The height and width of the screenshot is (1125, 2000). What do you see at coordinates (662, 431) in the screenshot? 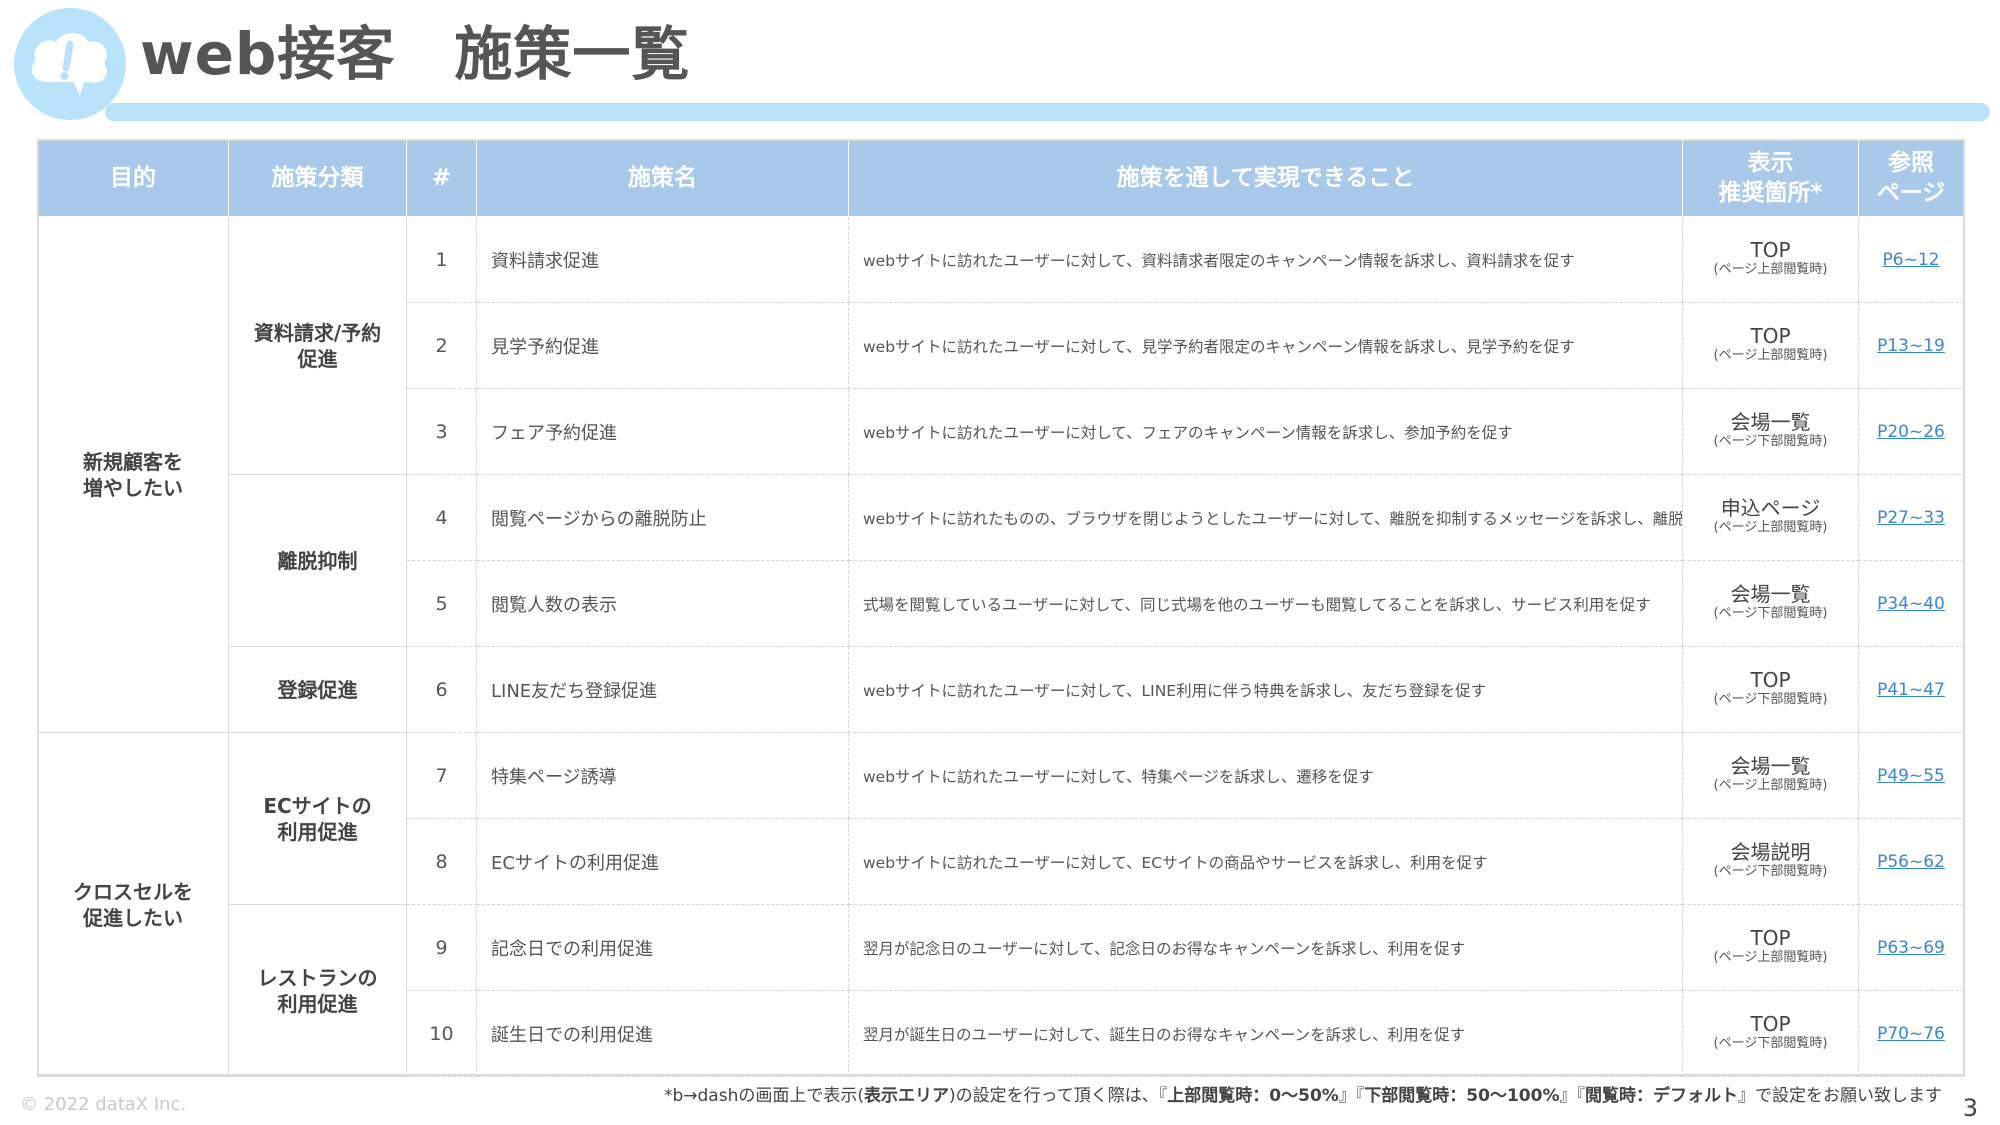
I see `measure-name: フェア予約促進` at bounding box center [662, 431].